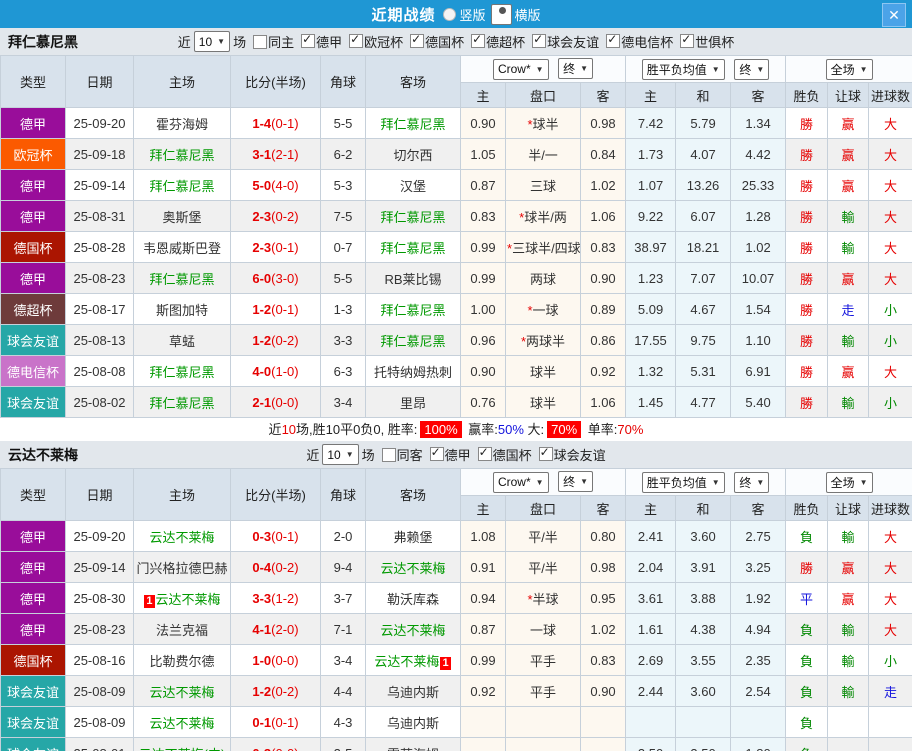  I want to click on team-name-link: 汉堡, so click(413, 186).